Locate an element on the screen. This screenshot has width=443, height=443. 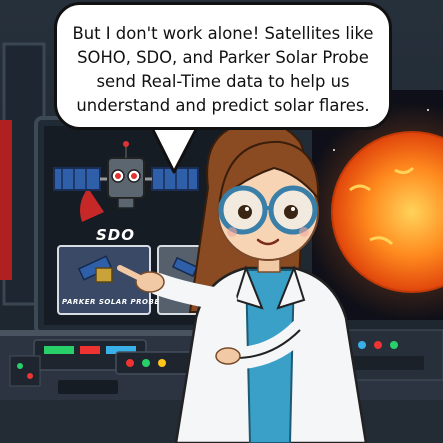
speech-line-3: send Real-Time data to help us is located at coordinates (223, 81).